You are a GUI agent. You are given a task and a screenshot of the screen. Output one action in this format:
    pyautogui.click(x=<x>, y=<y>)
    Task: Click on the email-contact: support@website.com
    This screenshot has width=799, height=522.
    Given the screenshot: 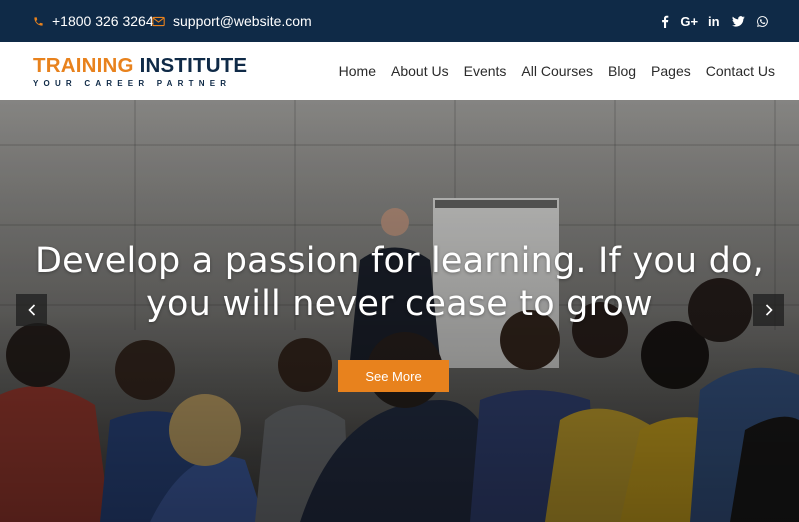 What is the action you would take?
    pyautogui.click(x=232, y=21)
    